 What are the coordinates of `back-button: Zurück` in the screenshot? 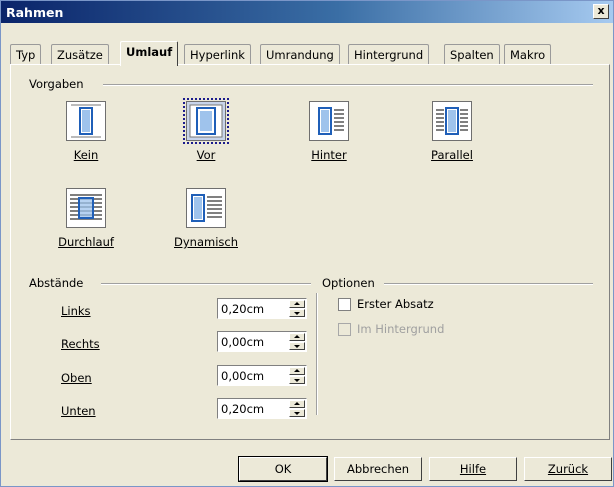 It's located at (568, 469).